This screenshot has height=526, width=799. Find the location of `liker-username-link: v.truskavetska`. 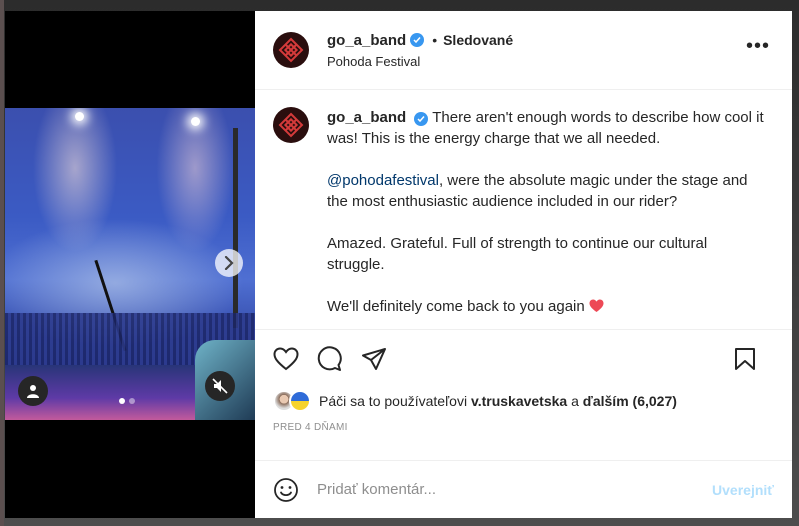

liker-username-link: v.truskavetska is located at coordinates (519, 401).